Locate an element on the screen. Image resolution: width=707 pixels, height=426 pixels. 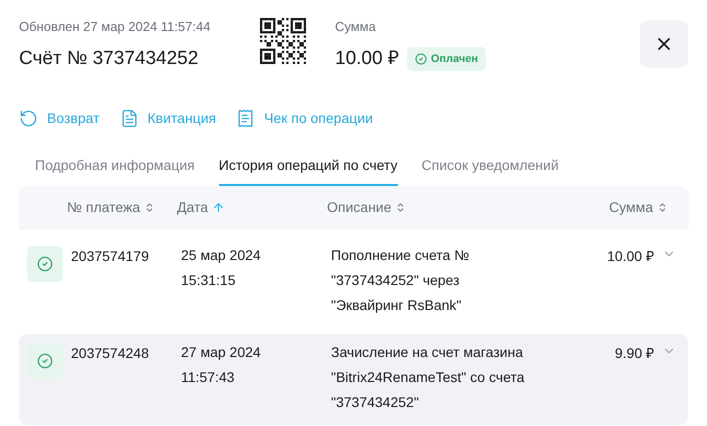
column-header: Описание is located at coordinates (427, 207).